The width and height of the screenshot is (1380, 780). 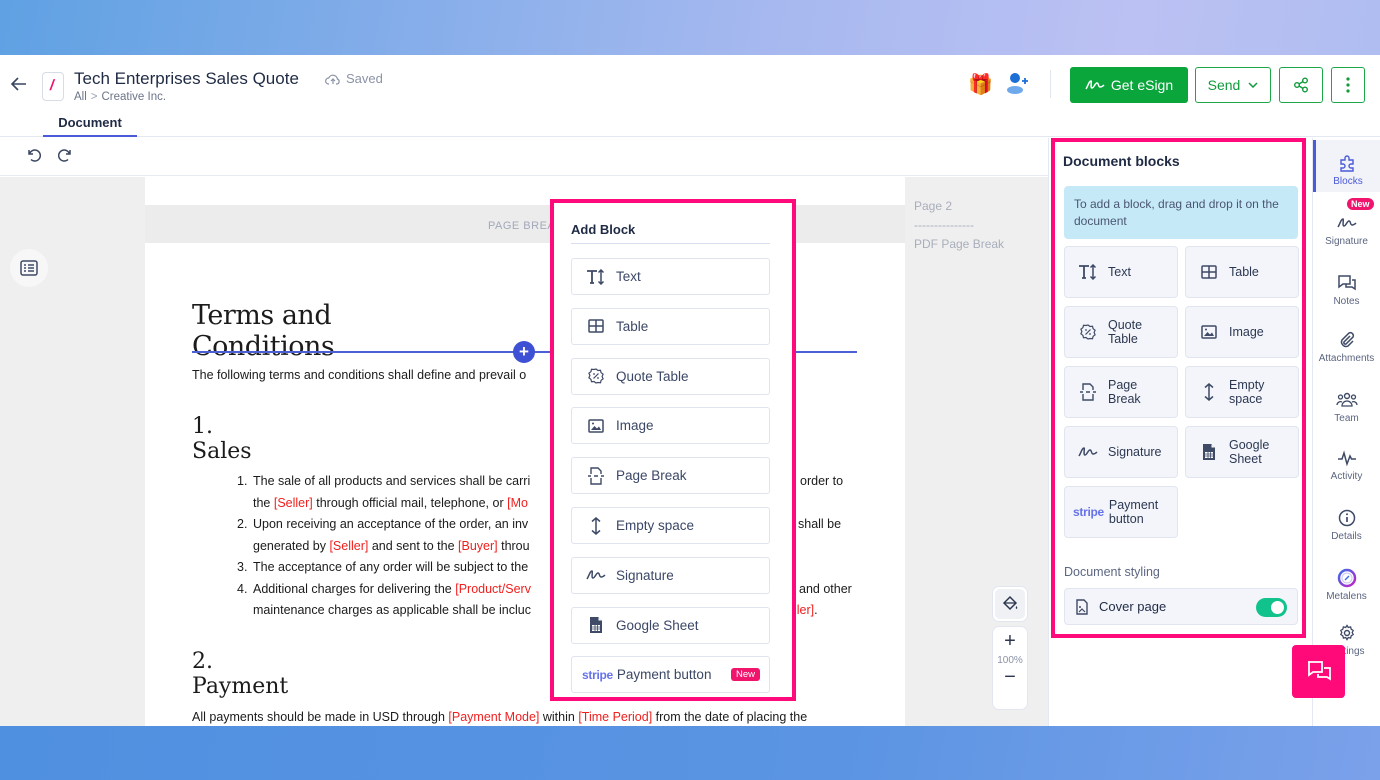 I want to click on metalens-icon, so click(x=1346, y=578).